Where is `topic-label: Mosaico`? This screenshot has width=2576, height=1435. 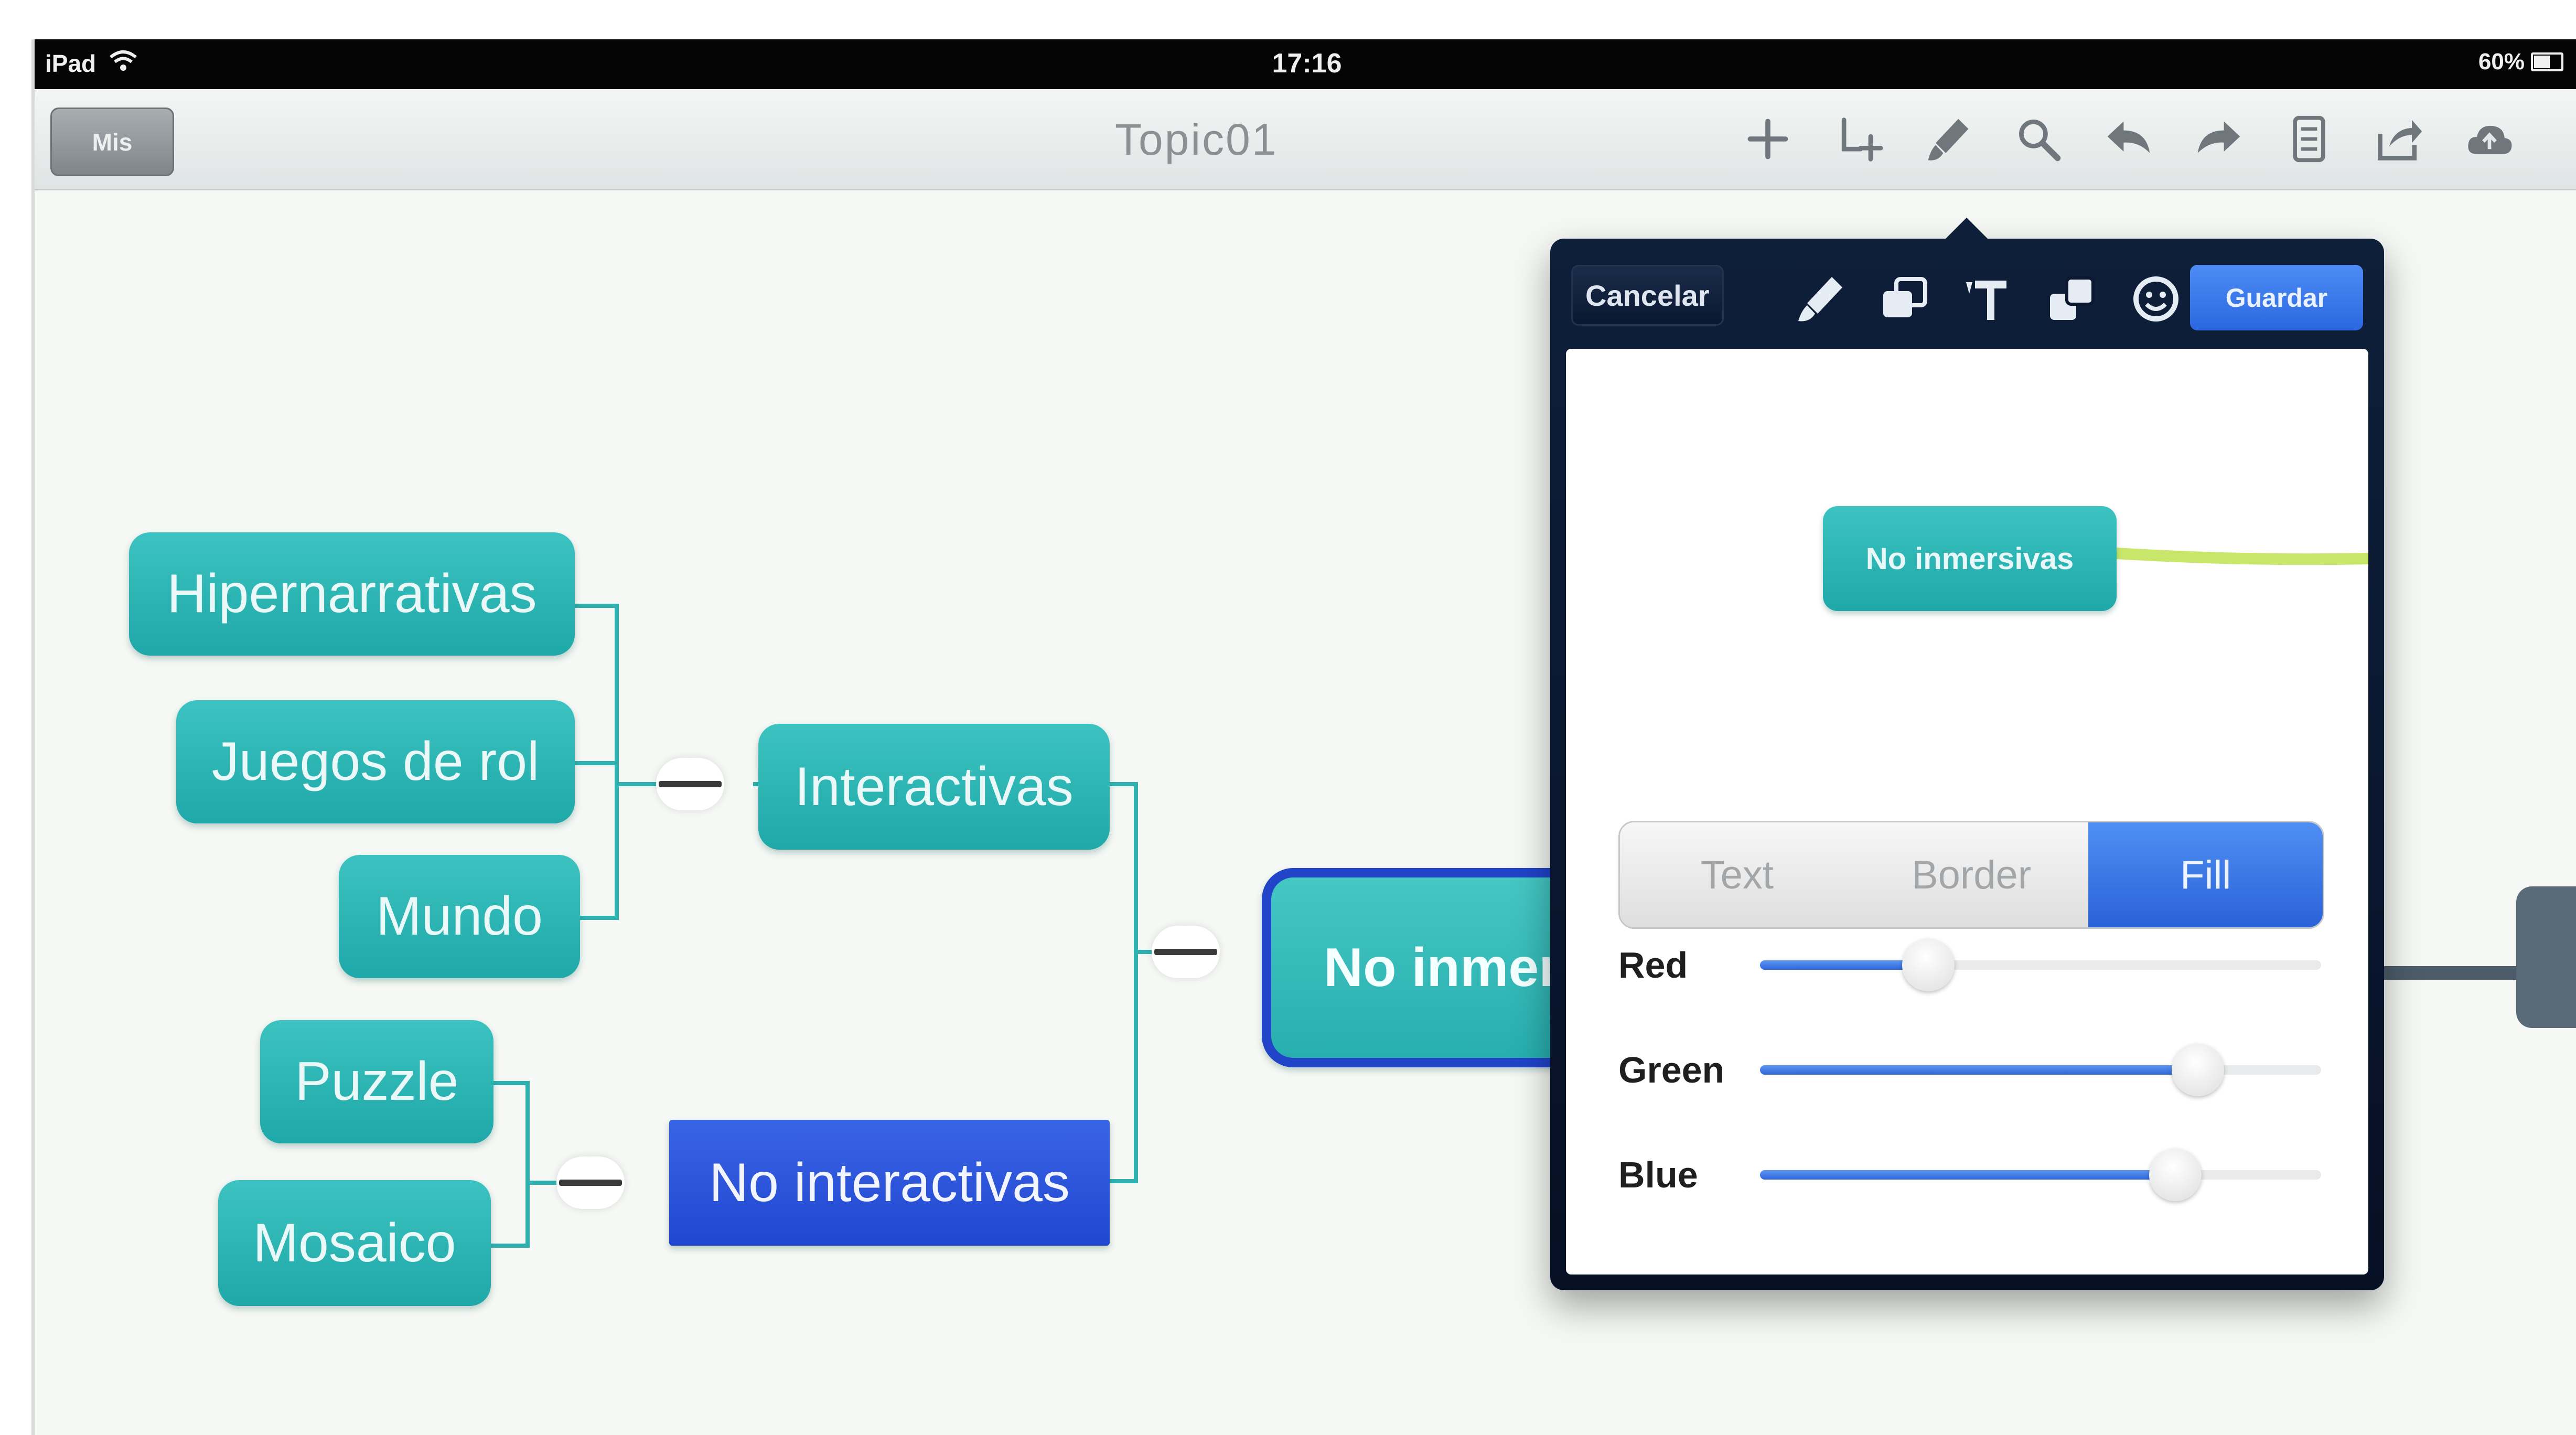
topic-label: Mosaico is located at coordinates (354, 1242).